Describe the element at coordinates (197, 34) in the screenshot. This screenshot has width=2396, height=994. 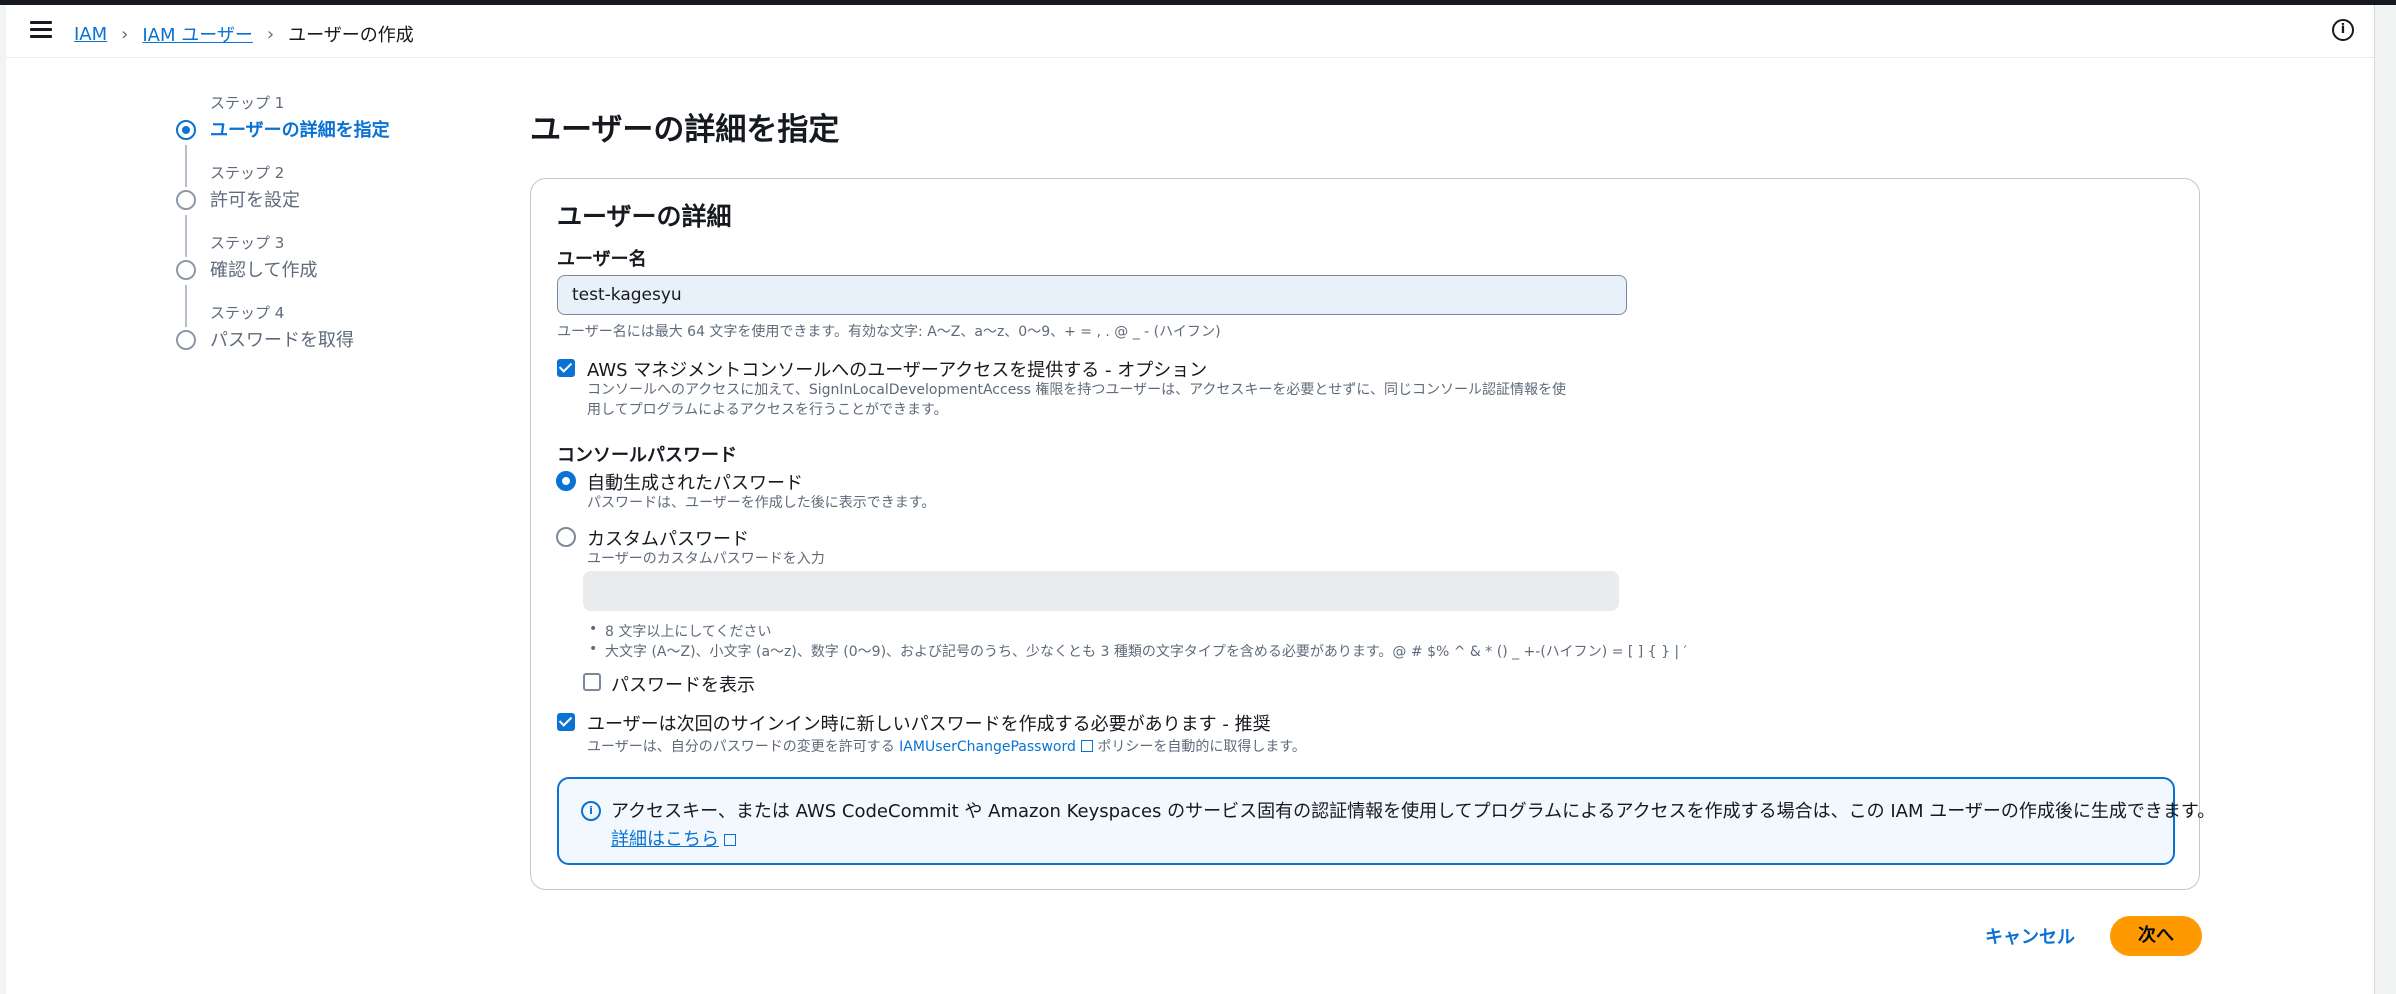
I see `breadcrumb-iam-users: IAM ユーザー` at that location.